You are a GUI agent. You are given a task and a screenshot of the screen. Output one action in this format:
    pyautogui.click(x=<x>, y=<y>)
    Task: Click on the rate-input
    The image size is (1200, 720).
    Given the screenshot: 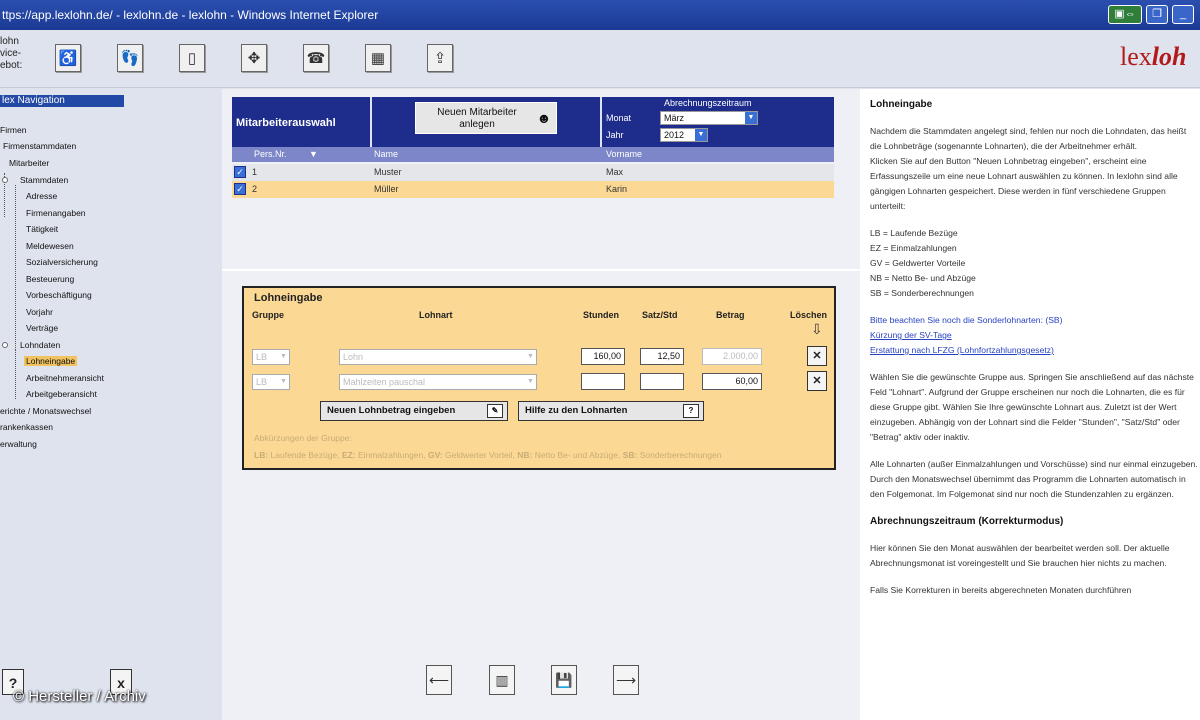 What is the action you would take?
    pyautogui.click(x=662, y=381)
    